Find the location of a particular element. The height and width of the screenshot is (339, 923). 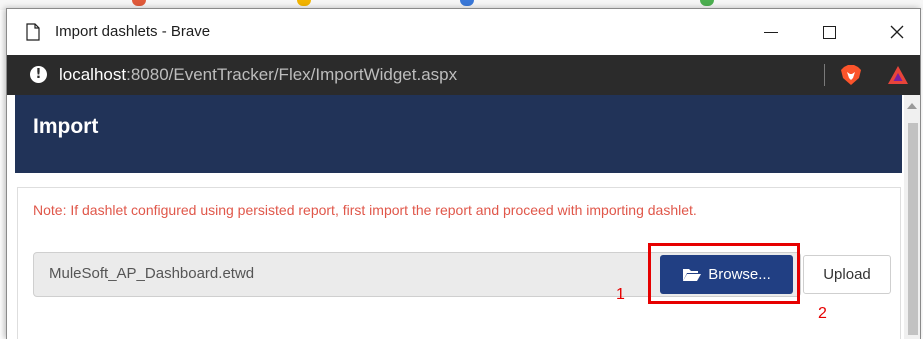

close-icon is located at coordinates (897, 32).